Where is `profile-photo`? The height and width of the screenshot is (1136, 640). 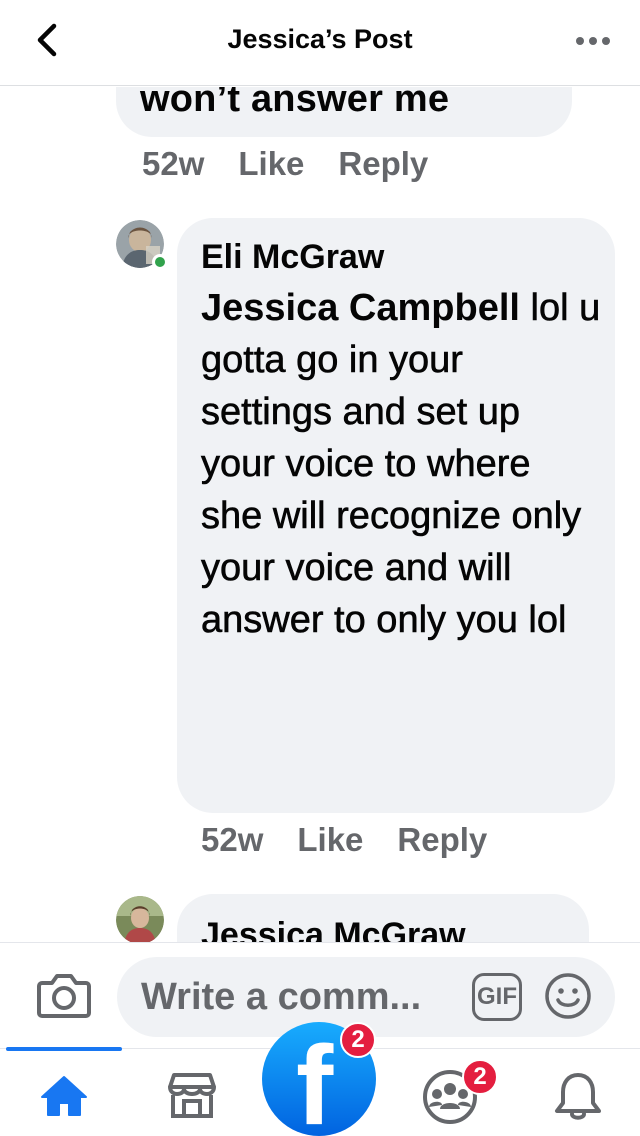 profile-photo is located at coordinates (140, 919).